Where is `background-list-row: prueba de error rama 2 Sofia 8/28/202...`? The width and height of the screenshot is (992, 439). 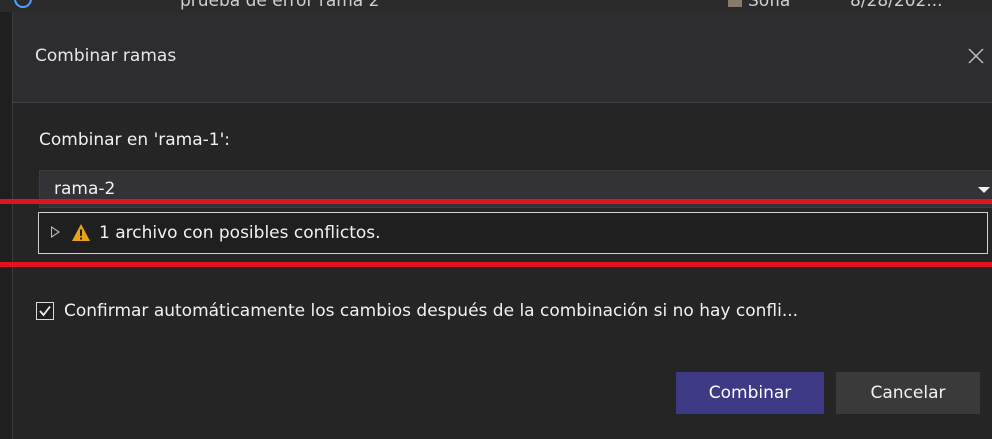 background-list-row: prueba de error rama 2 Sofia 8/28/202... is located at coordinates (496, 6).